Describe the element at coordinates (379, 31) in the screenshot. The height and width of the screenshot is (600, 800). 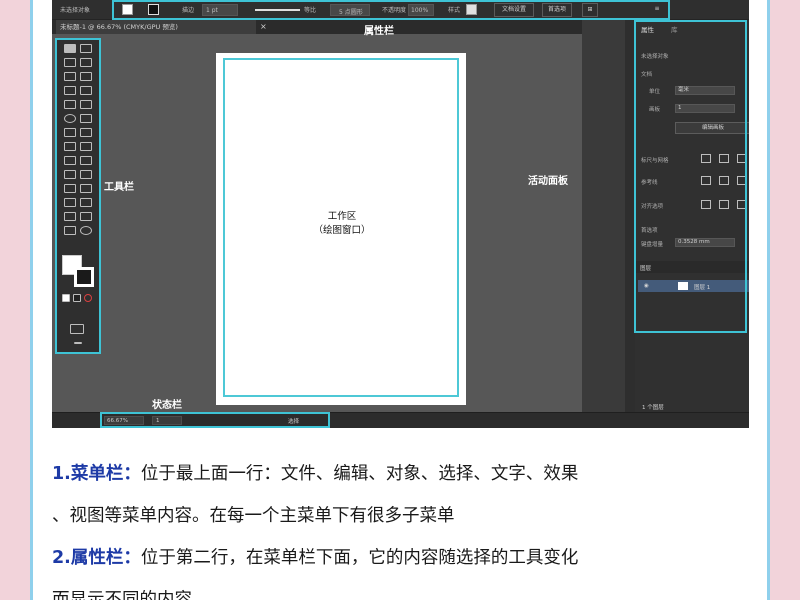
I see `property-bar-callout: 属性栏` at that location.